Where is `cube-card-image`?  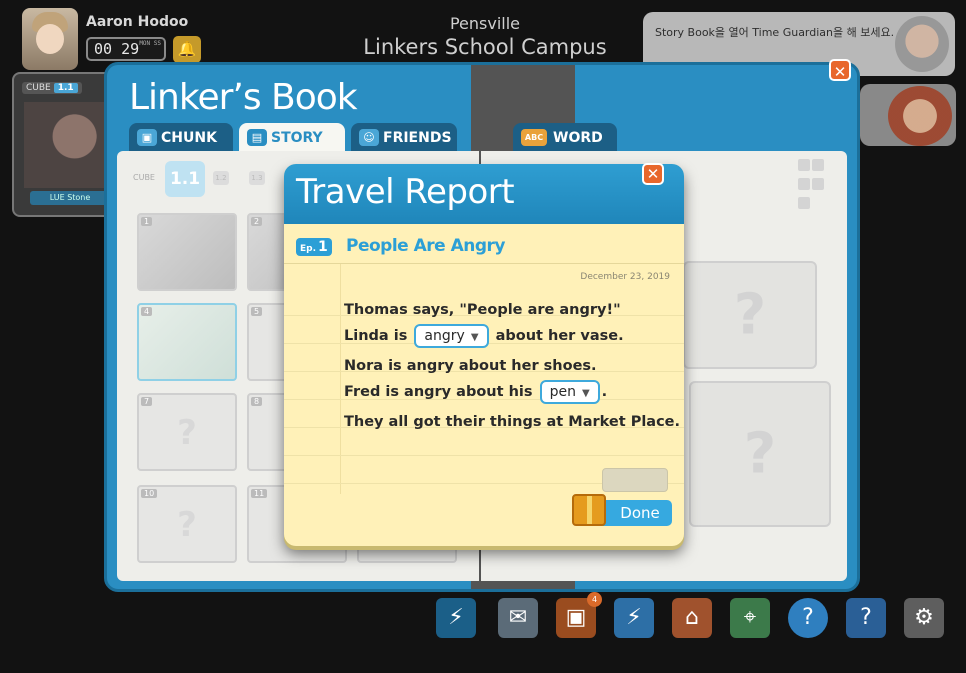 cube-card-image is located at coordinates (70, 145).